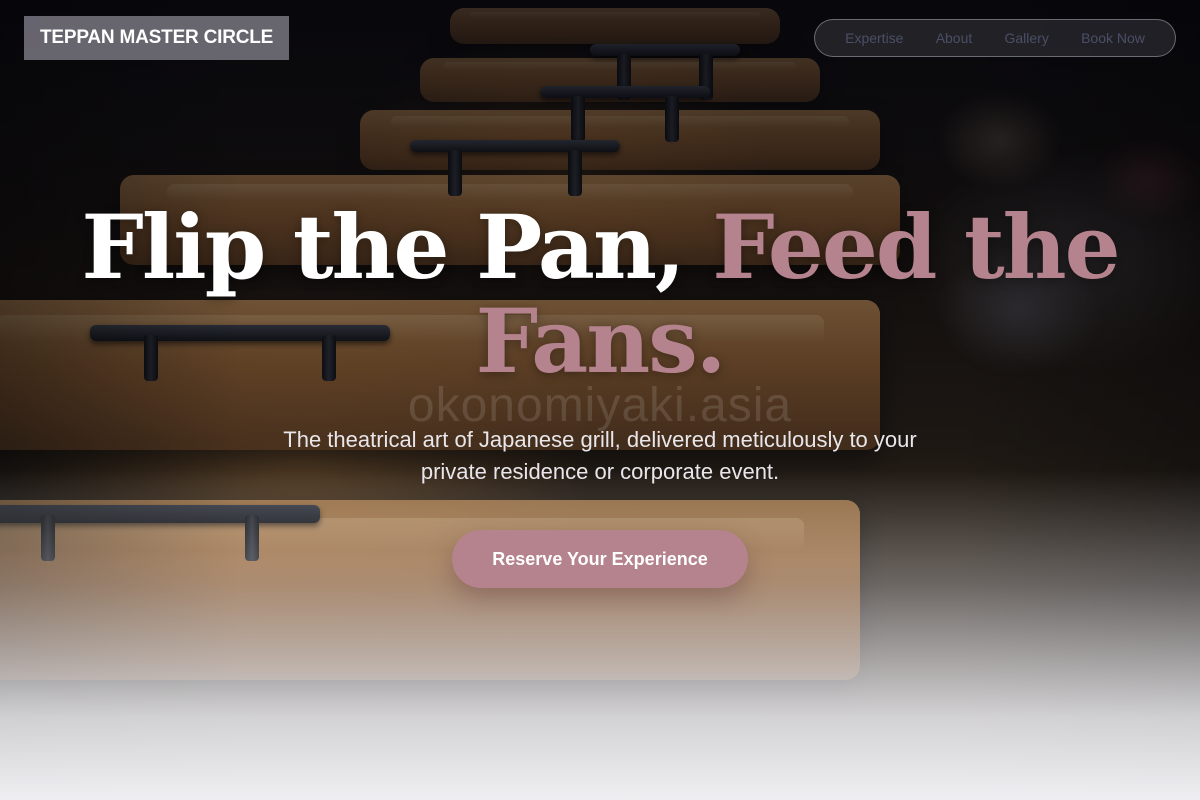  Describe the element at coordinates (1027, 38) in the screenshot. I see `nav-link-gallery: Gallery` at that location.